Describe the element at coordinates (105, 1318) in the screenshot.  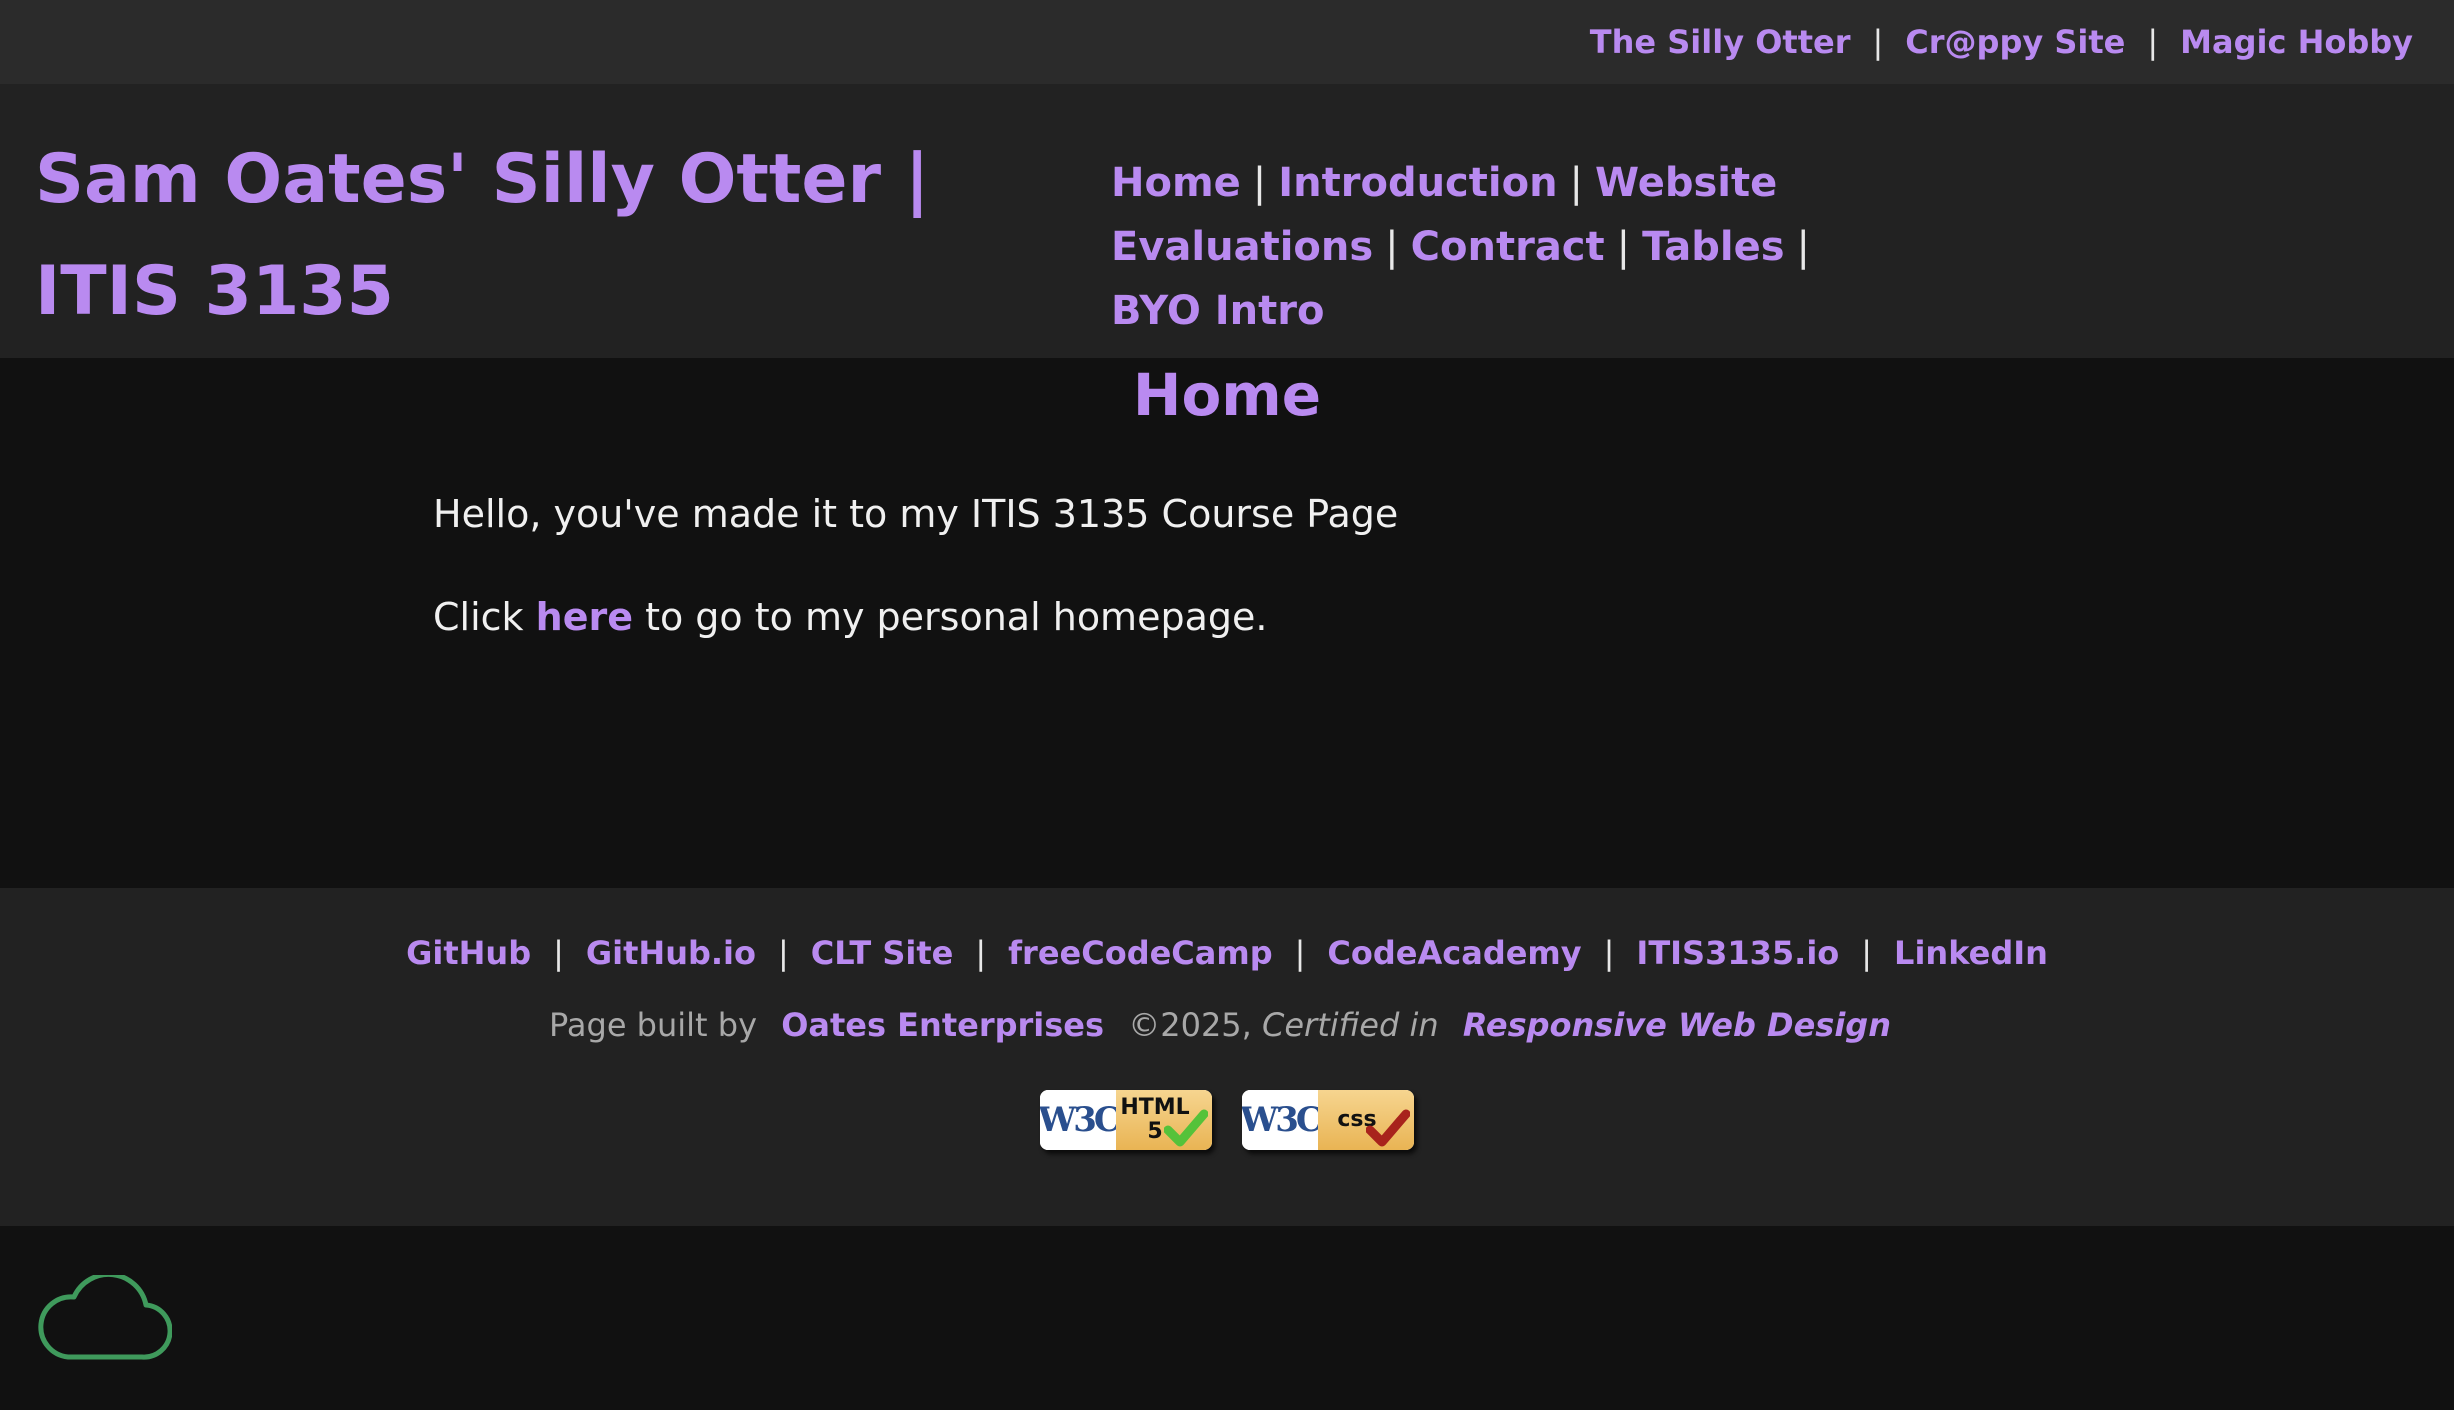
I see `cloud-icon` at that location.